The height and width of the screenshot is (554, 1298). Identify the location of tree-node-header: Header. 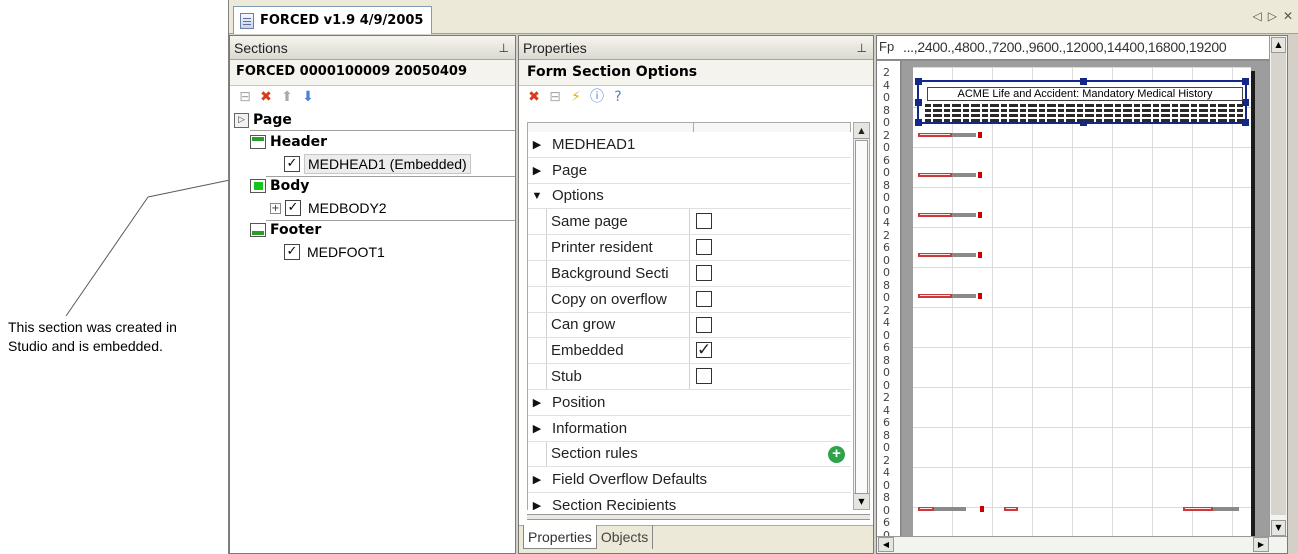
(288, 142).